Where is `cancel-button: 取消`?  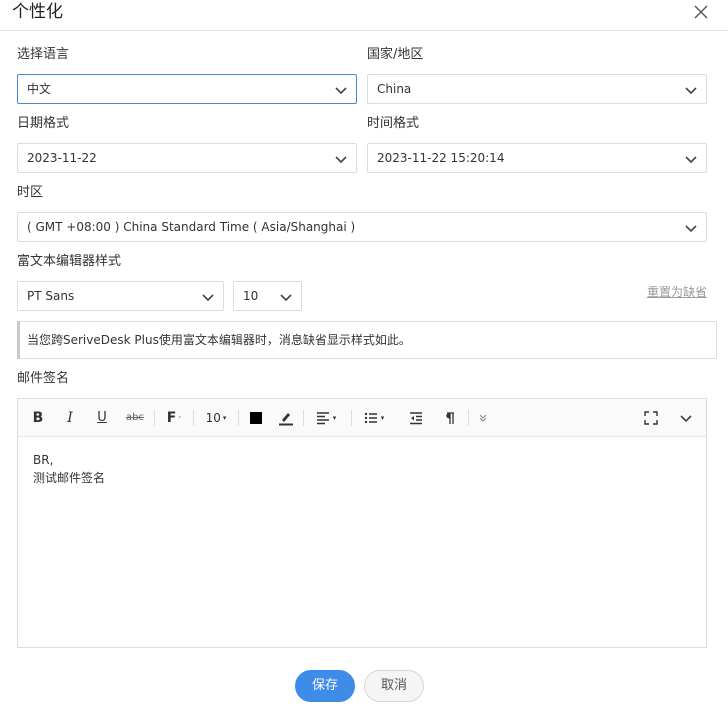 cancel-button: 取消 is located at coordinates (394, 686).